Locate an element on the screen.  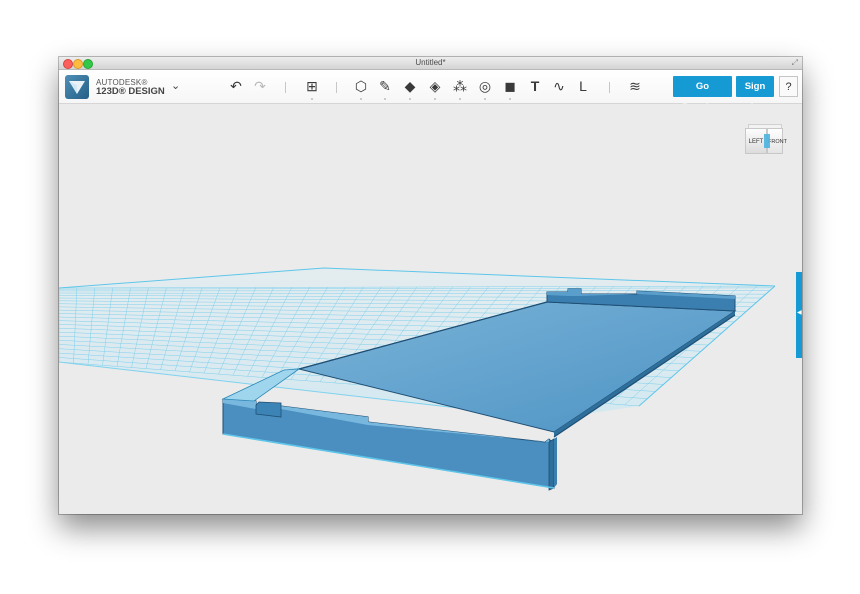
brand-name: AUTODESK® 123D® DESIGN is located at coordinates (130, 87).